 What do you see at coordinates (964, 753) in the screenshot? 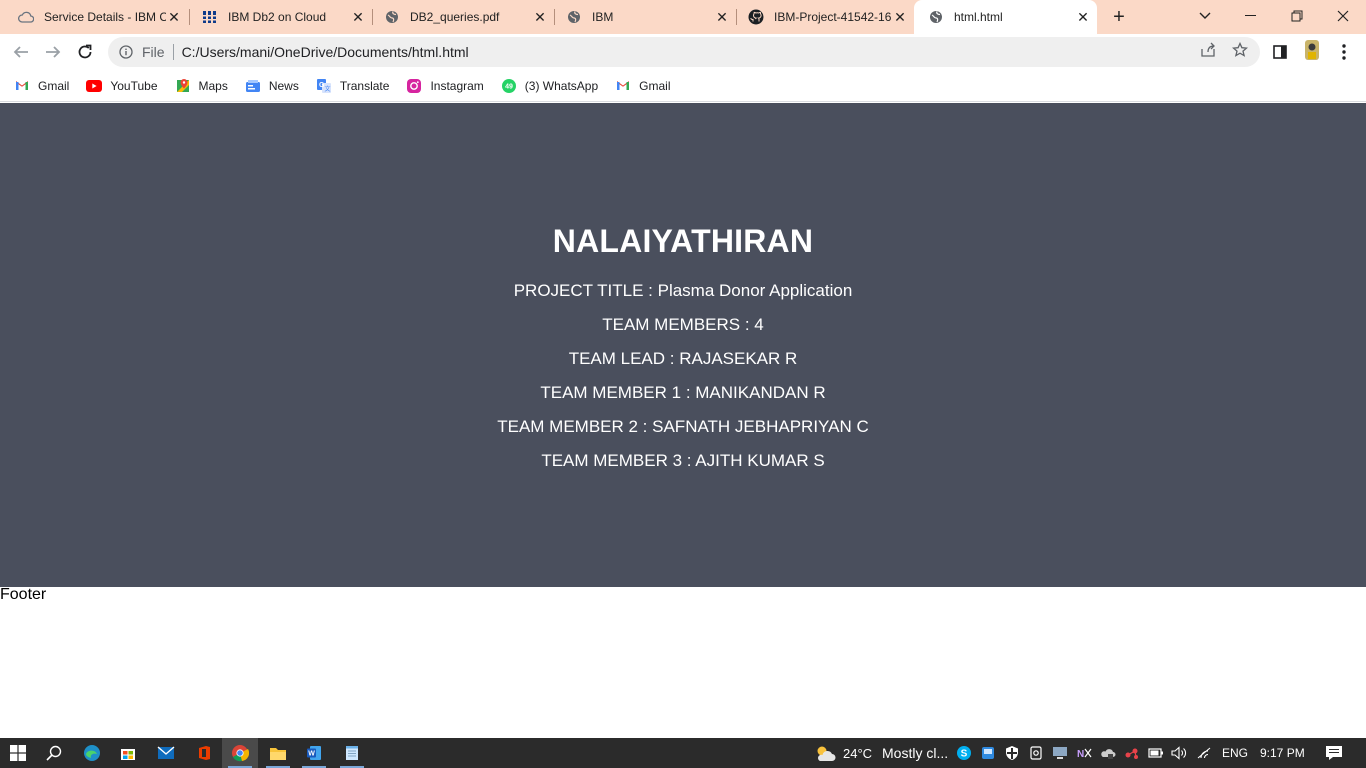
I see `skype-icon: S` at bounding box center [964, 753].